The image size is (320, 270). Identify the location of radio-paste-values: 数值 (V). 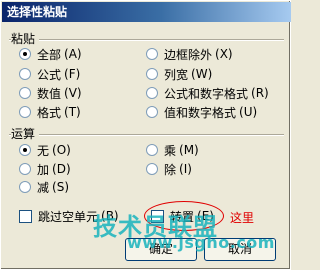
(50, 93).